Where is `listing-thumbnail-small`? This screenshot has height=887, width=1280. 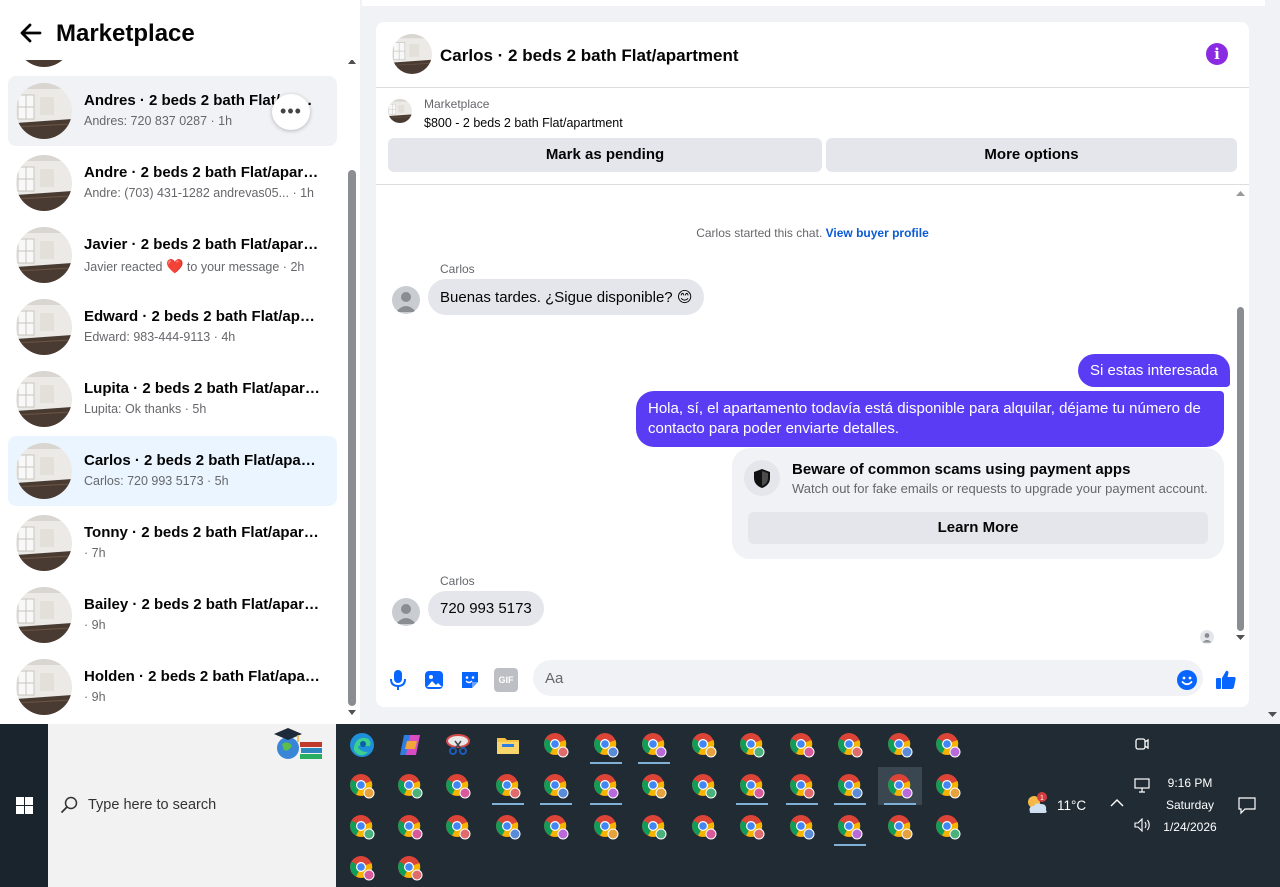
listing-thumbnail-small is located at coordinates (400, 111).